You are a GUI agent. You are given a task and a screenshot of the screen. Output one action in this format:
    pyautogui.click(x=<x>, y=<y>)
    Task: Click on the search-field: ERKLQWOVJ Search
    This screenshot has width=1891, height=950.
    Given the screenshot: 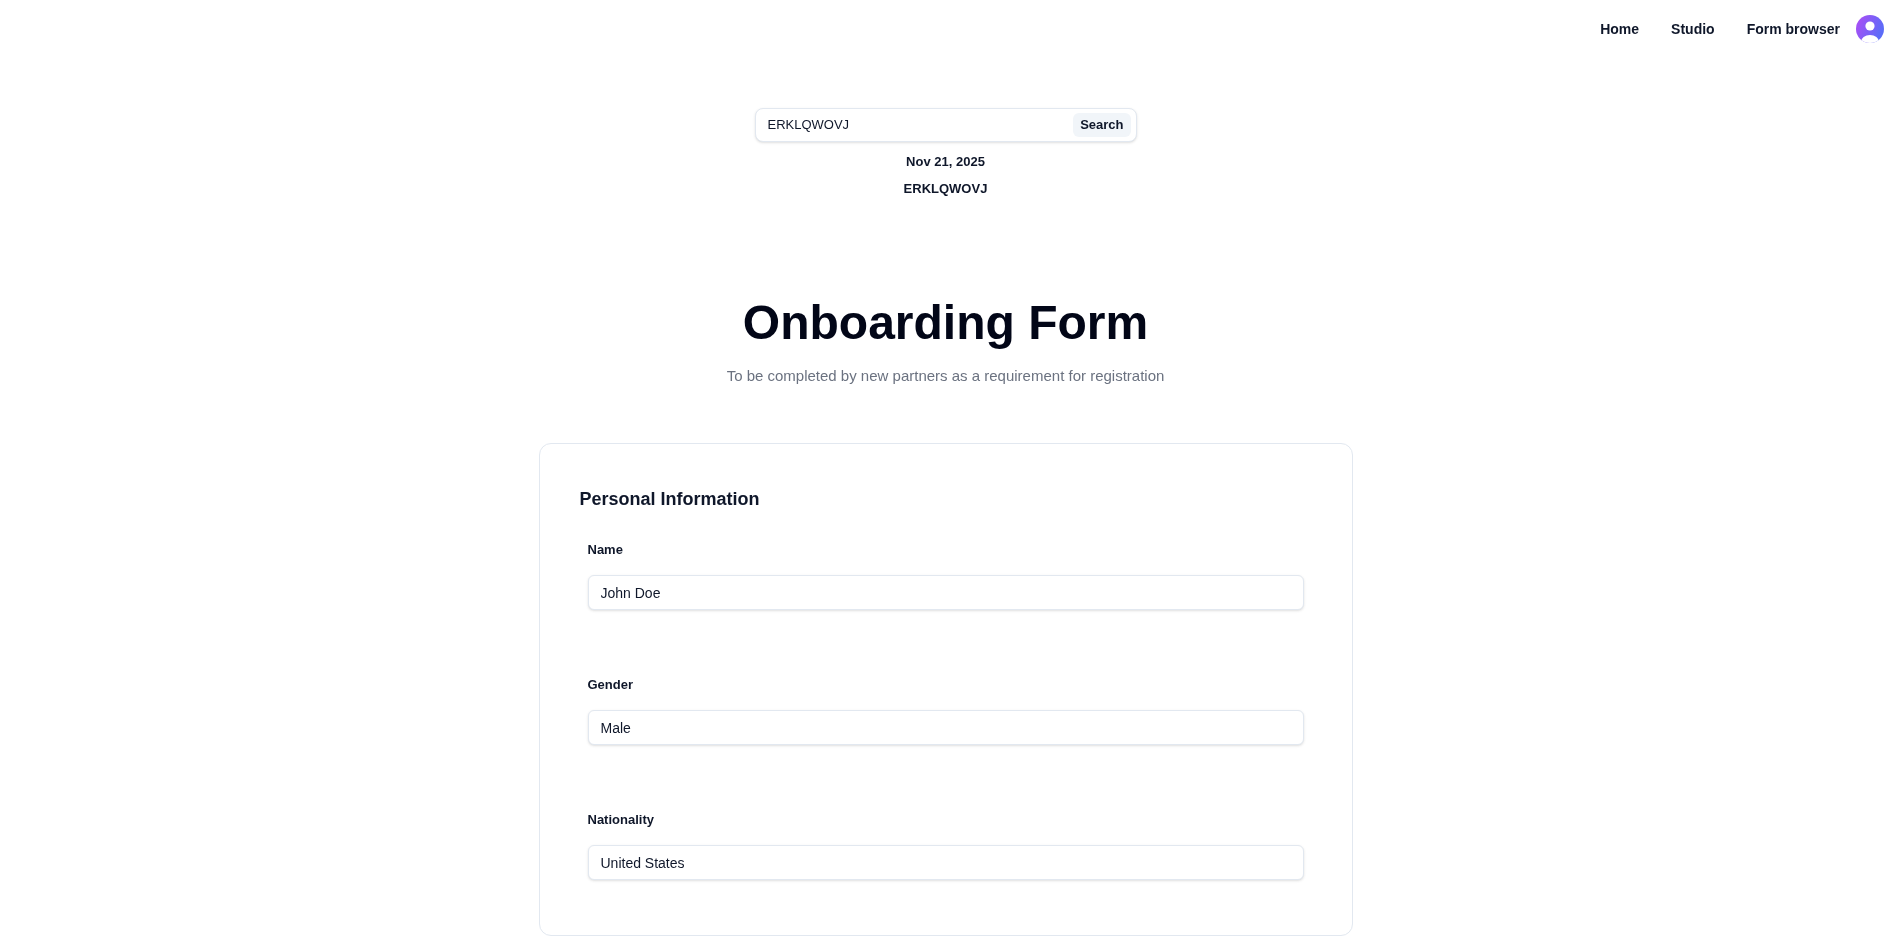 What is the action you would take?
    pyautogui.click(x=945, y=125)
    